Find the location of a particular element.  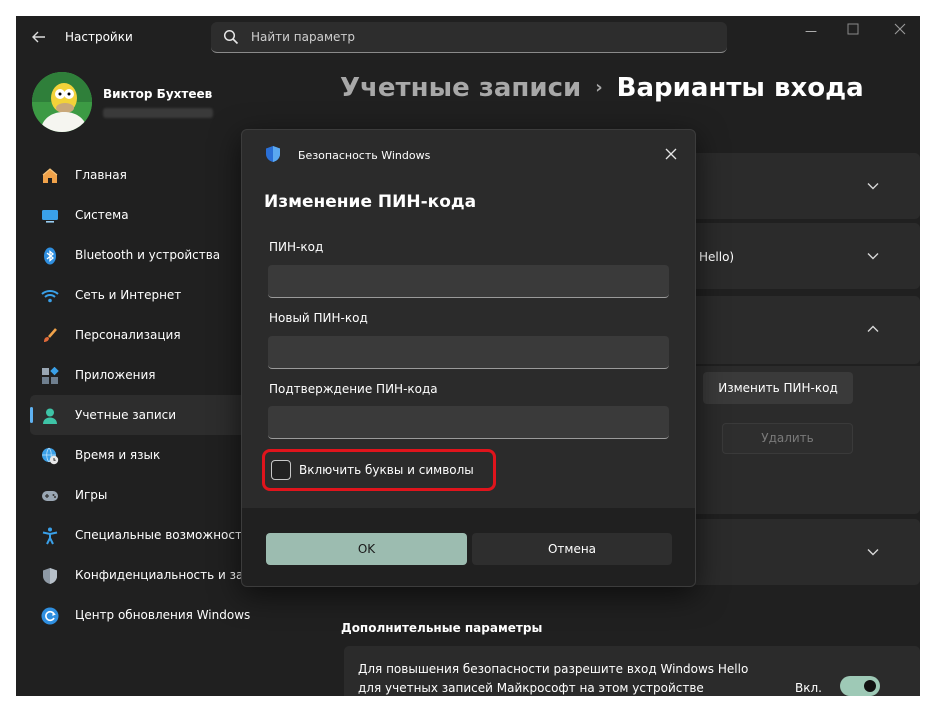

sidebar-item-label: Сеть и Интернет is located at coordinates (128, 295).